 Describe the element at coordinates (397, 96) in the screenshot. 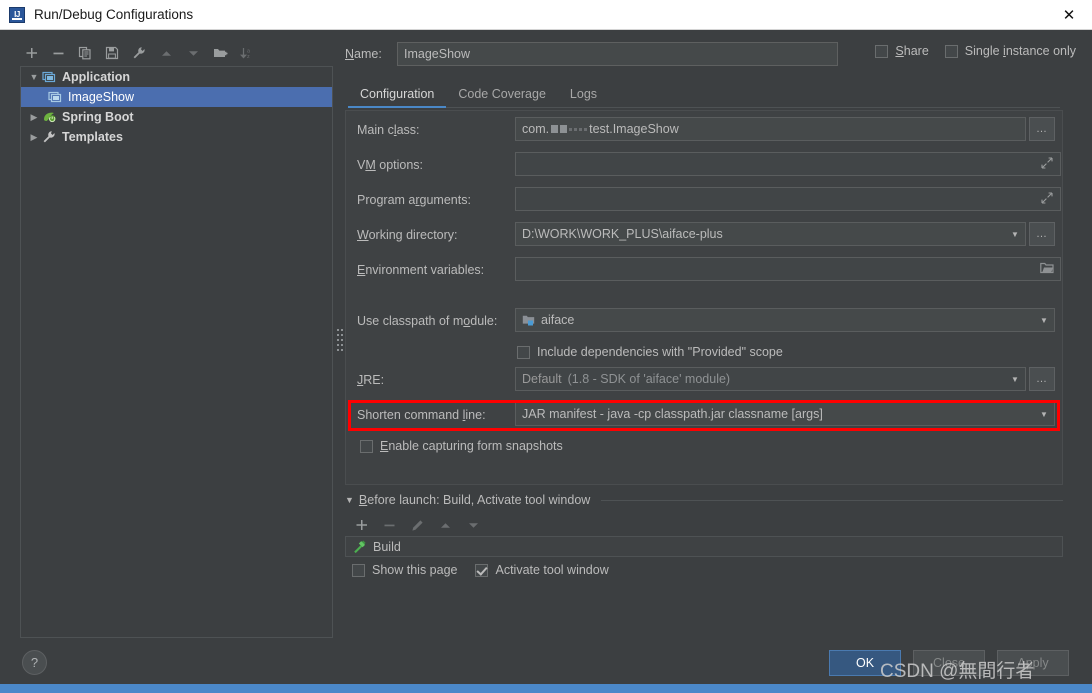

I see `tab-configuration: Configuration` at that location.